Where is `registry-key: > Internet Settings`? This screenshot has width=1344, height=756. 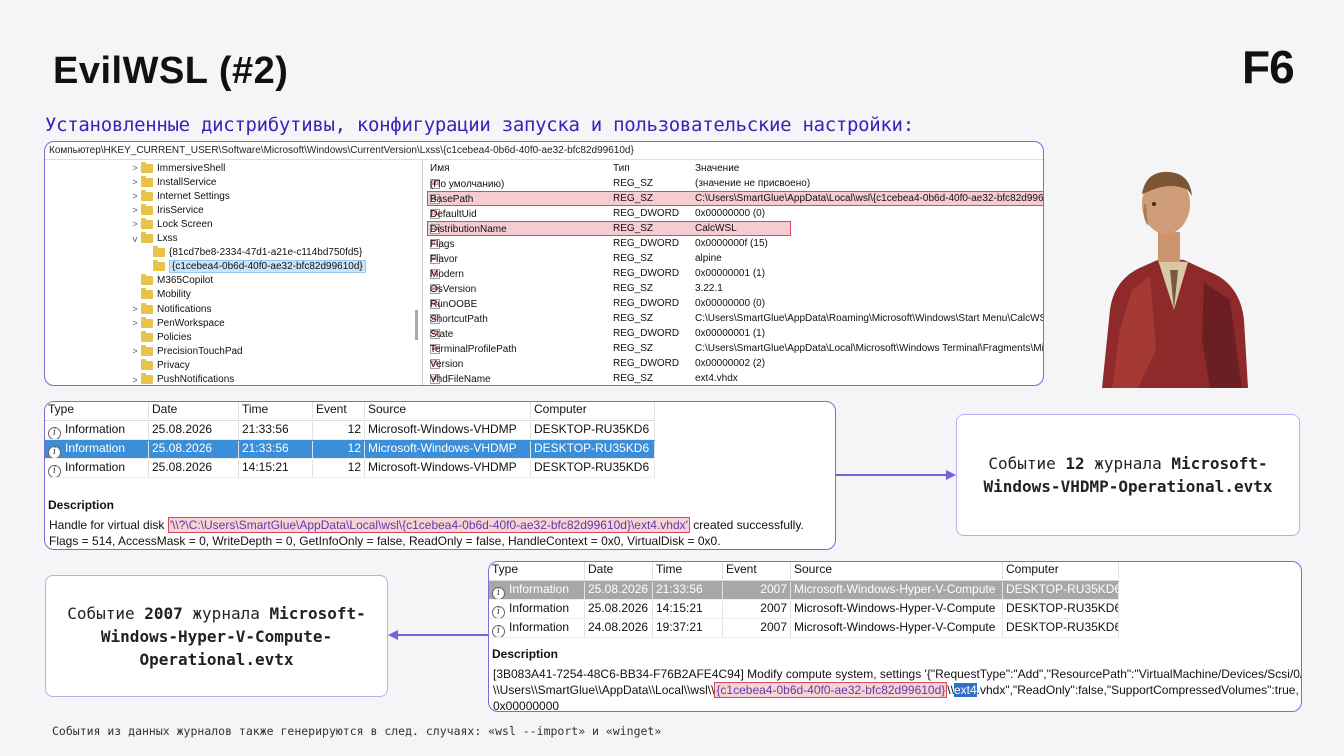 registry-key: > Internet Settings is located at coordinates (179, 196).